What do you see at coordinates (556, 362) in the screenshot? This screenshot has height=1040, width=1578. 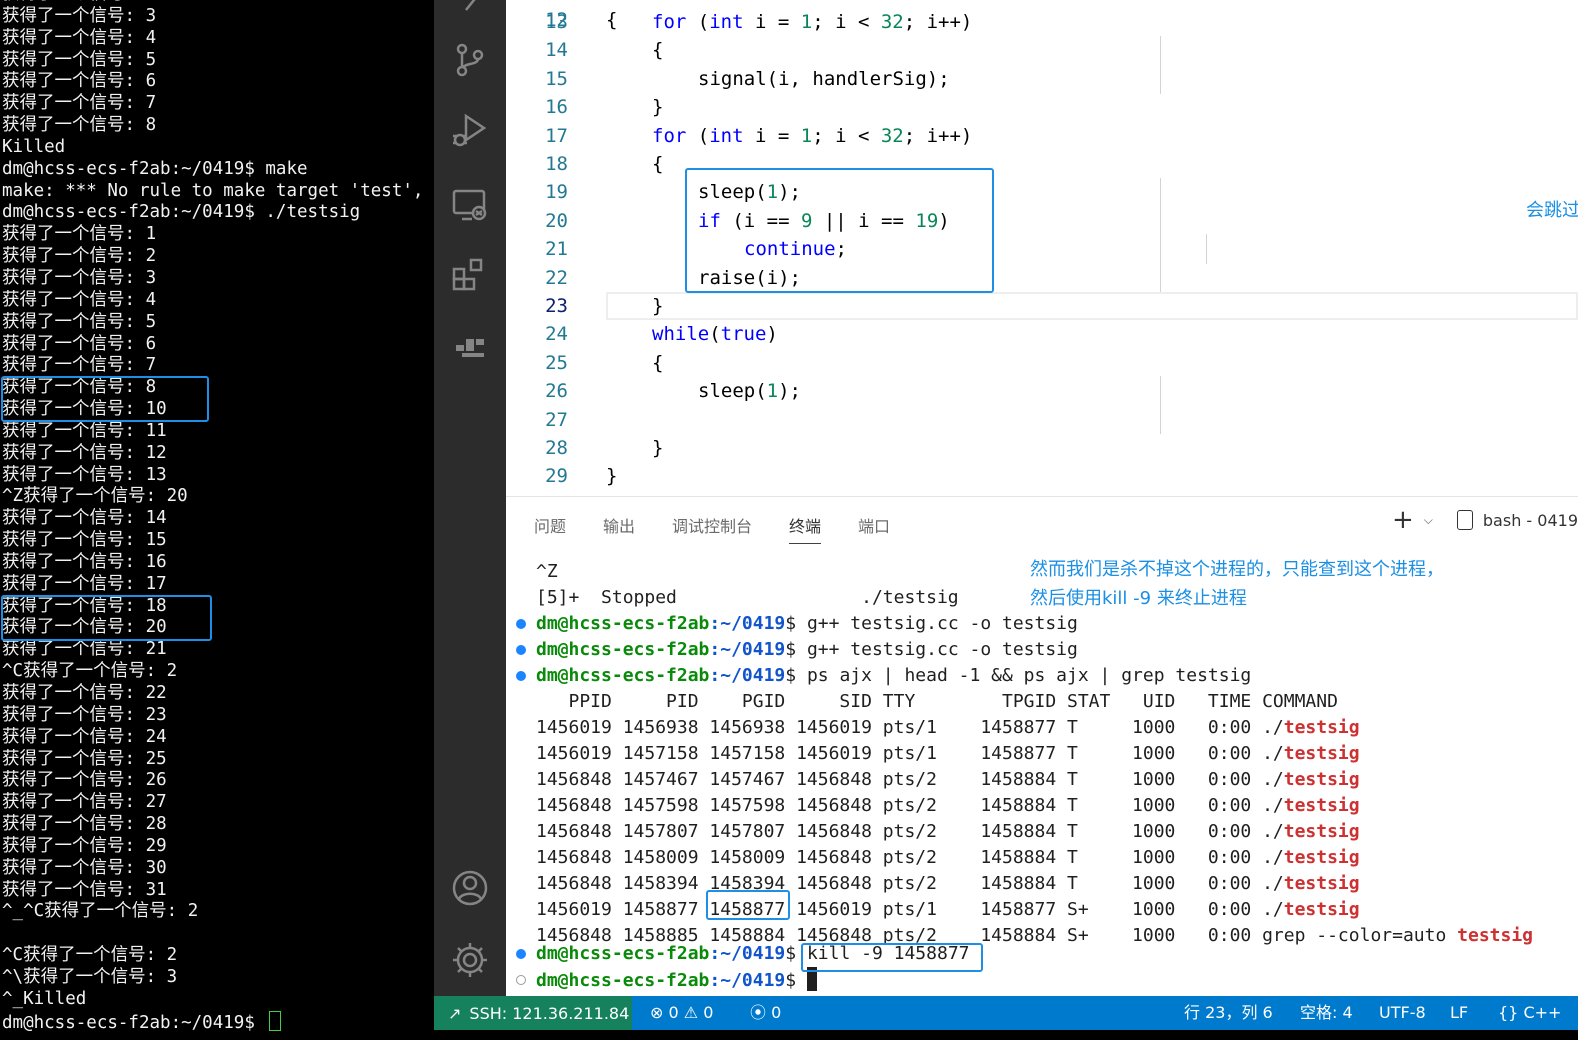 I see `line-number: 25` at bounding box center [556, 362].